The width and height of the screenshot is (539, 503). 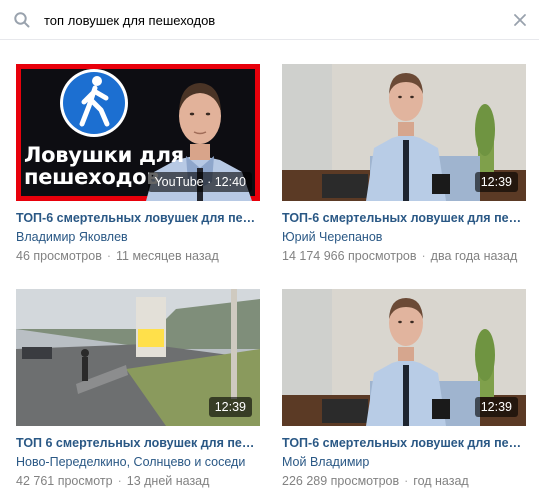 I want to click on channel-link: Мой Владимир, so click(x=404, y=462).